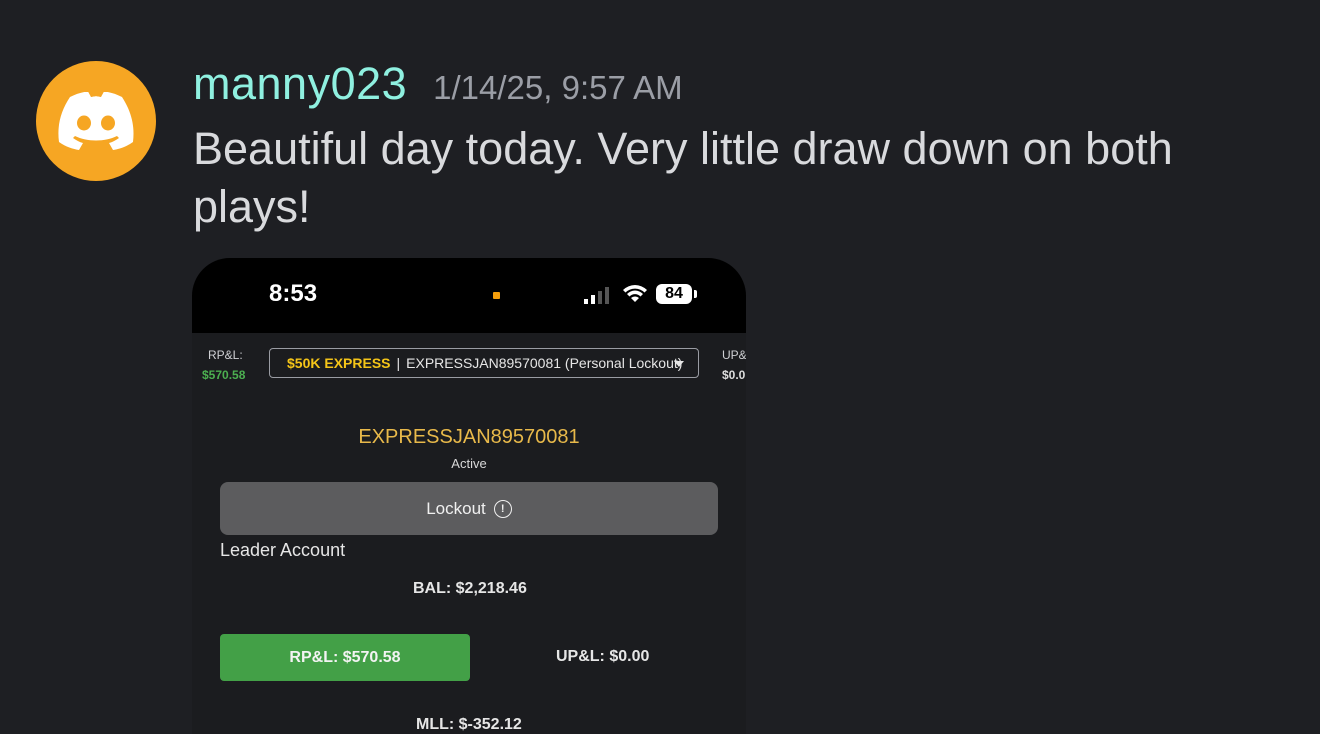  What do you see at coordinates (300, 84) in the screenshot?
I see `username: manny023` at bounding box center [300, 84].